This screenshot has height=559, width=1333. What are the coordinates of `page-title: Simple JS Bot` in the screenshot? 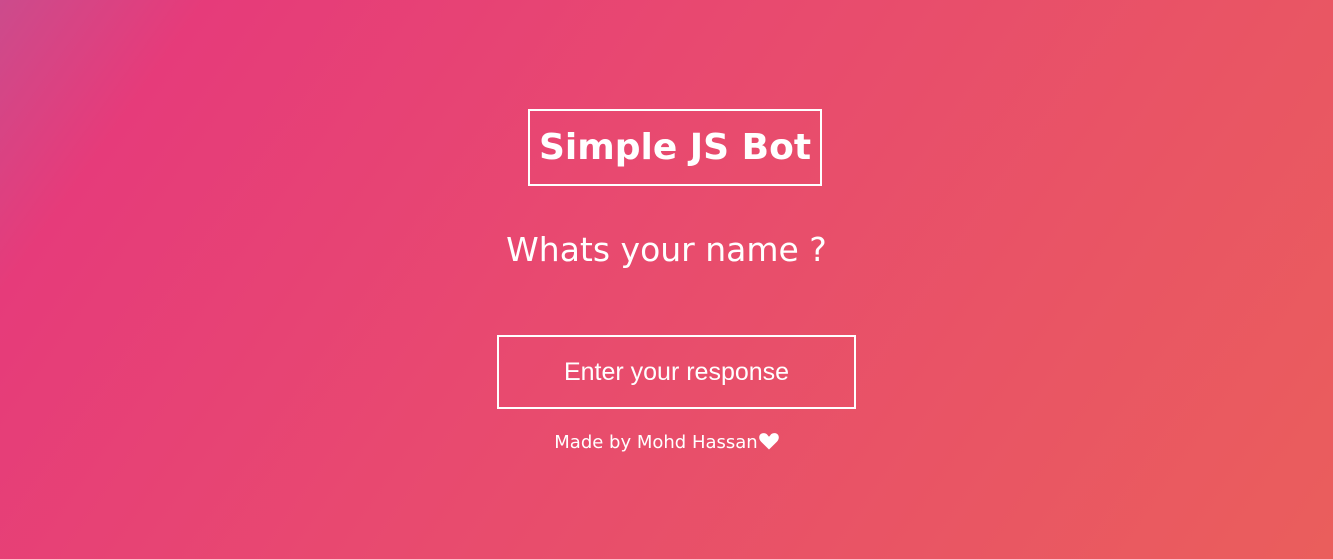 It's located at (675, 147).